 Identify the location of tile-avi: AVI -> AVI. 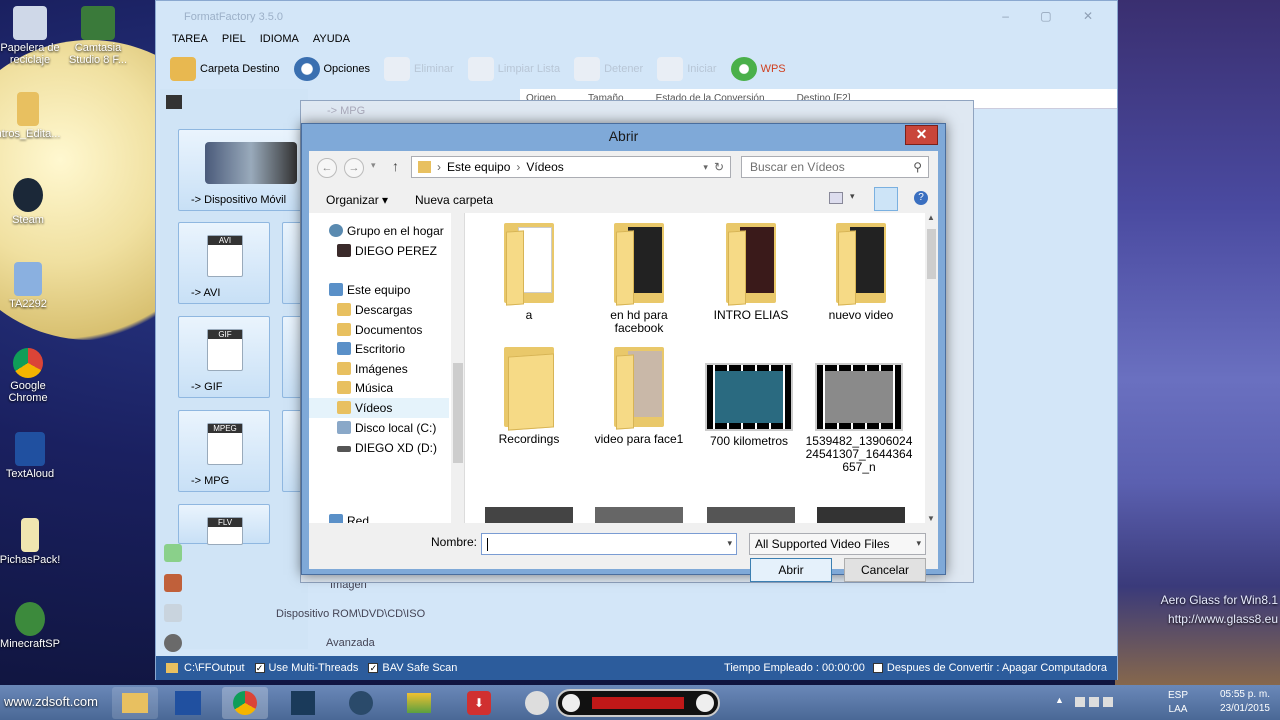
(224, 263).